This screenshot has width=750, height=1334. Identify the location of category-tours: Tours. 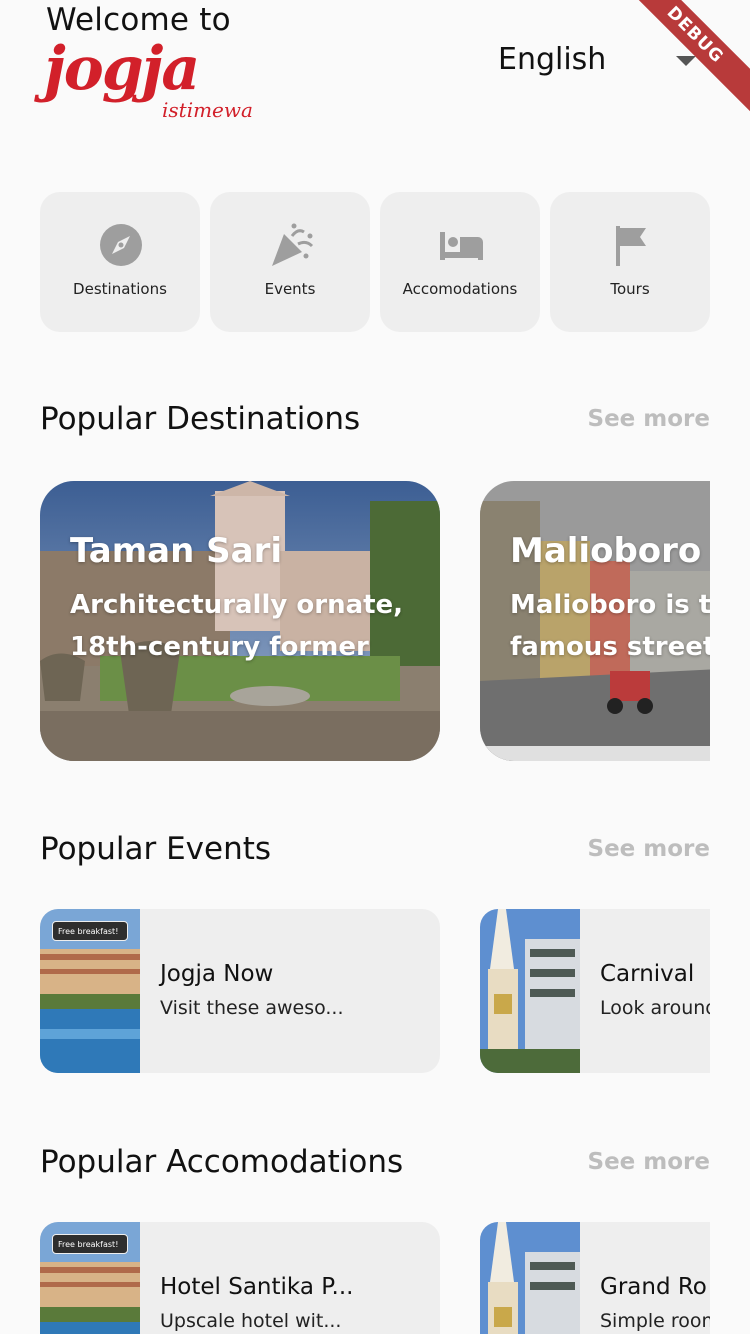
(630, 262).